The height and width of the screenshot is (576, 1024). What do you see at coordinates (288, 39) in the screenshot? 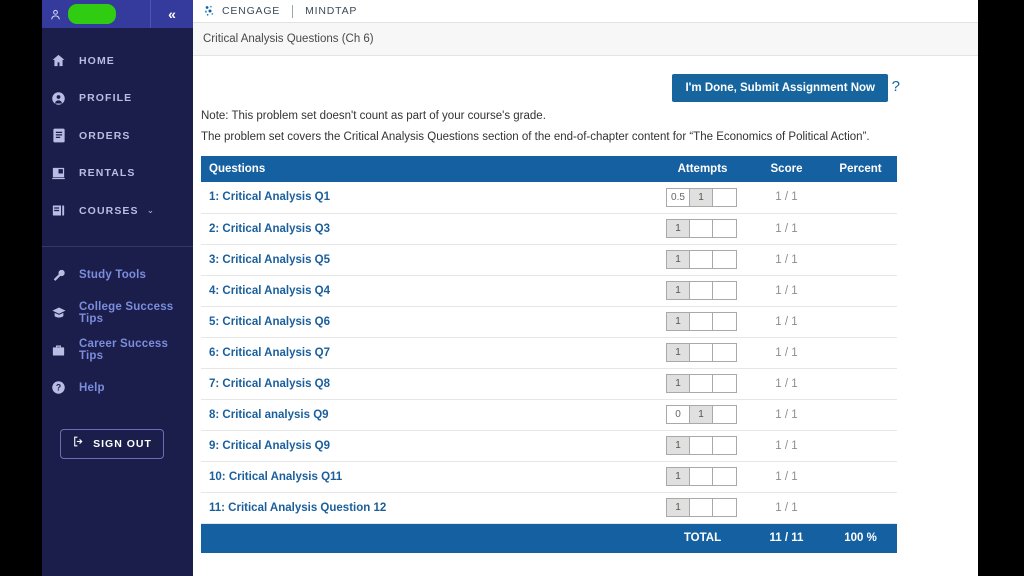
I see `breadcrumb-title: Critical Analysis Questions (Ch 6)` at bounding box center [288, 39].